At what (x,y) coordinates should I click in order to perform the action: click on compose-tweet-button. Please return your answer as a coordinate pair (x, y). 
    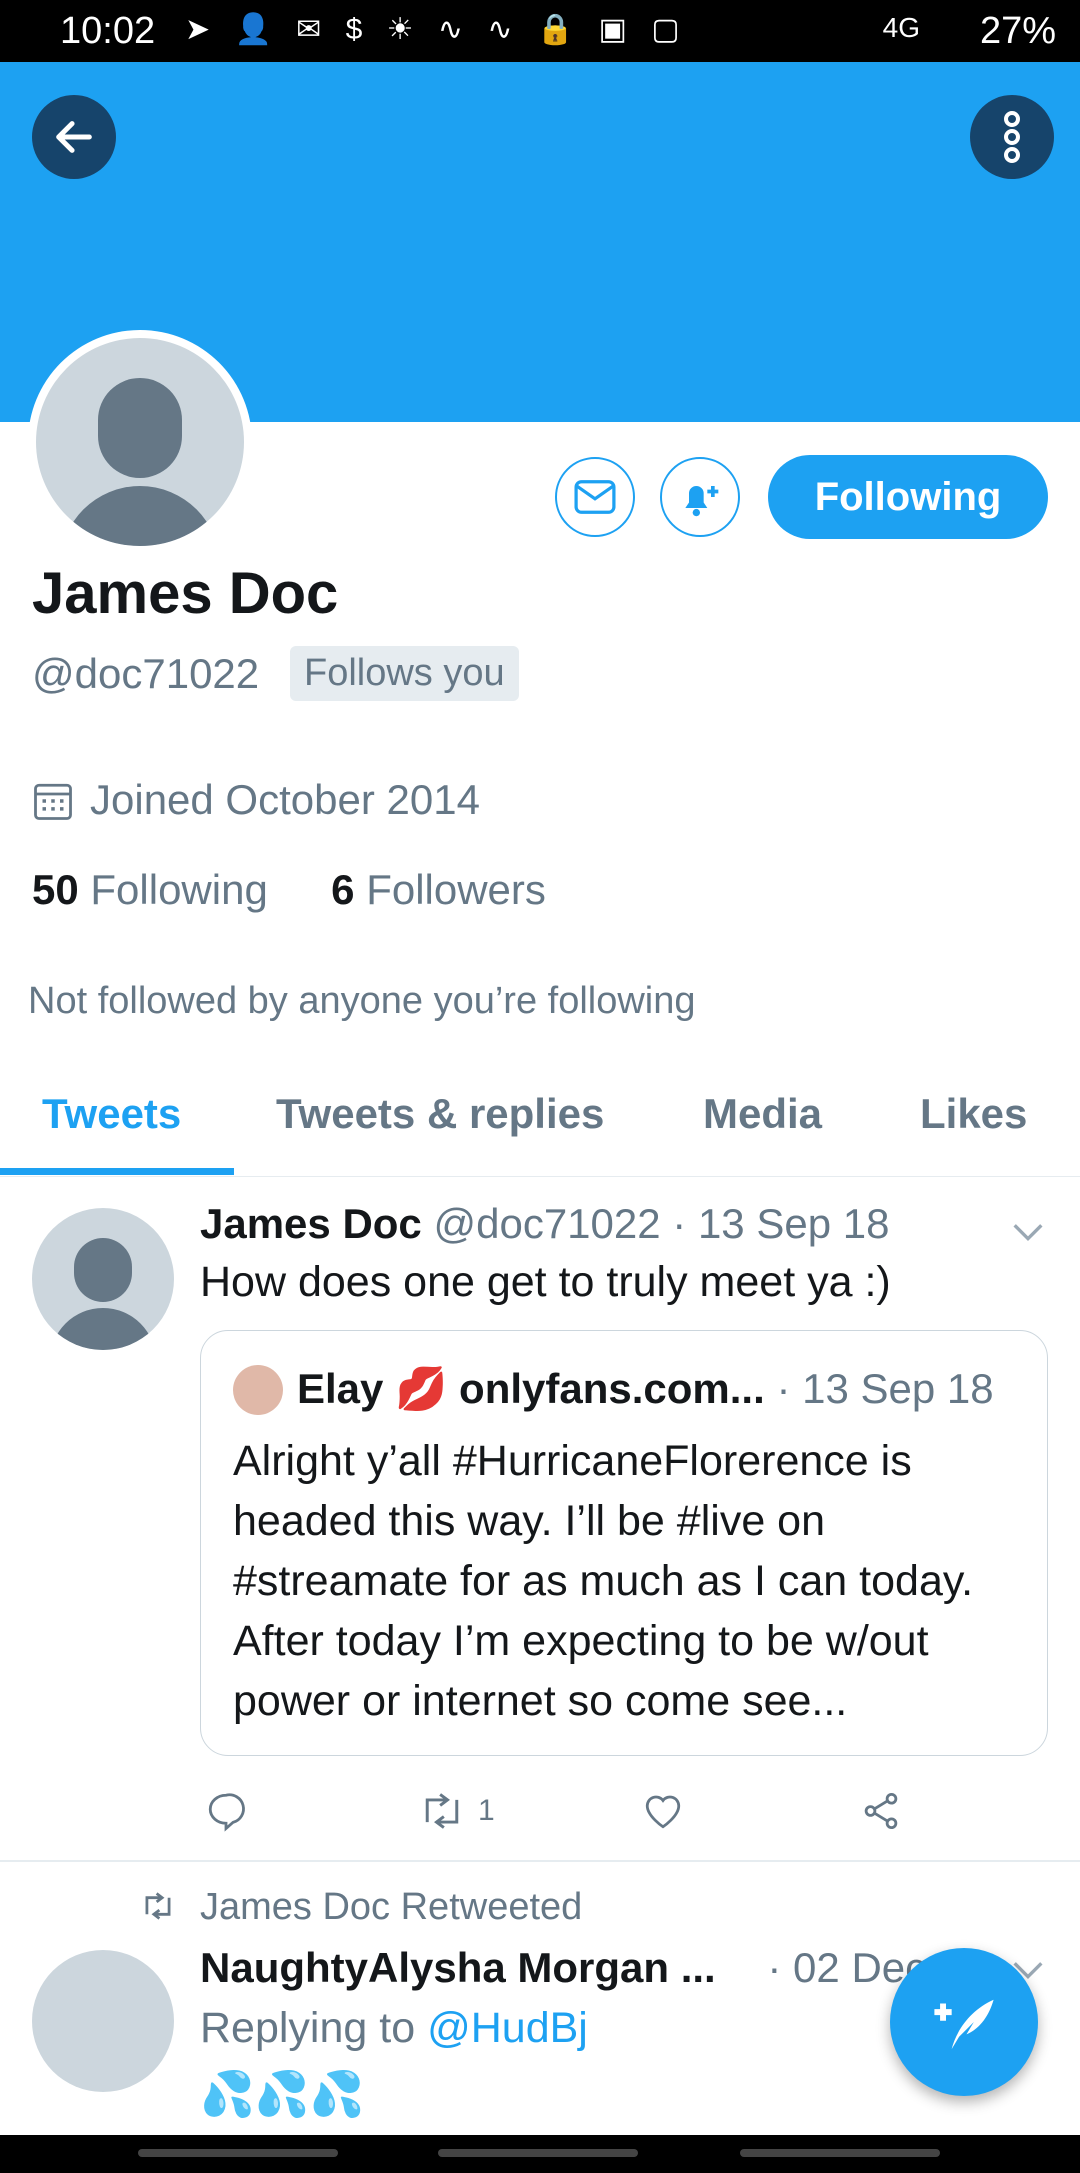
    Looking at the image, I should click on (964, 2022).